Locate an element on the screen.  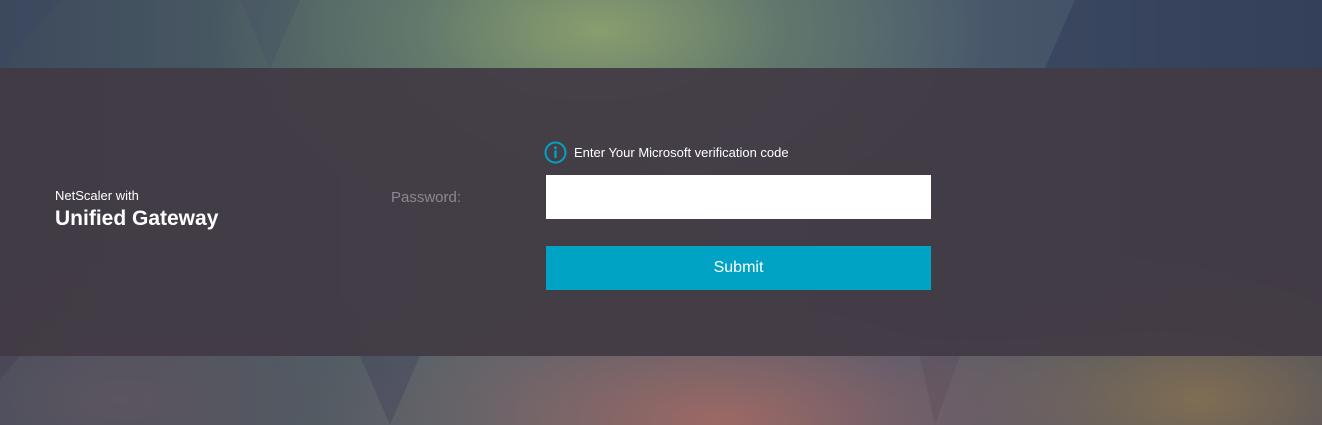
password-field is located at coordinates (738, 197).